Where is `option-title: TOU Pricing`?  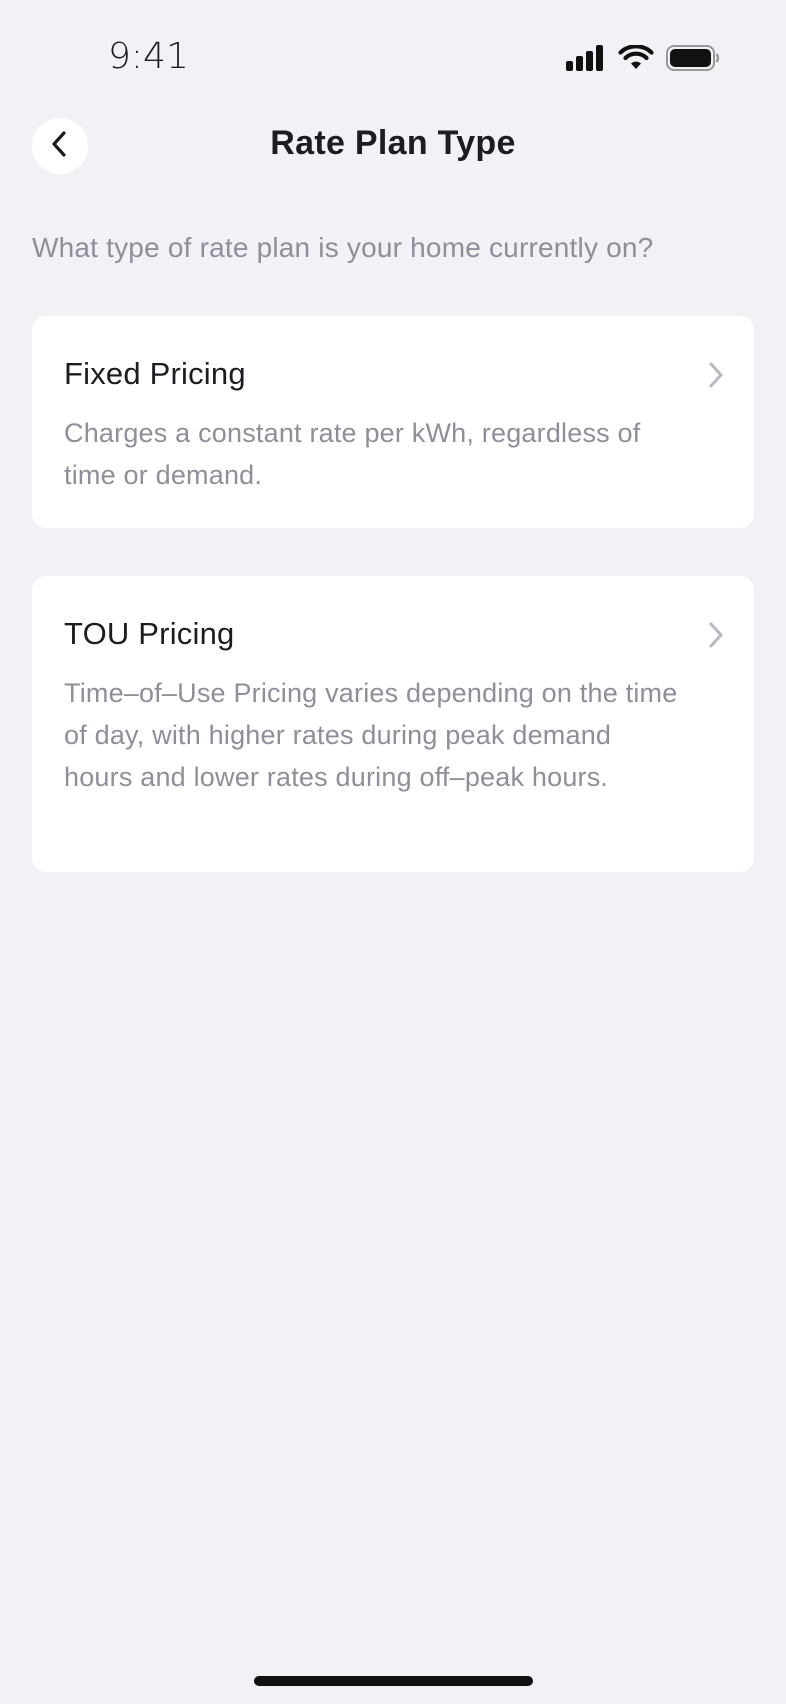
option-title: TOU Pricing is located at coordinates (149, 633).